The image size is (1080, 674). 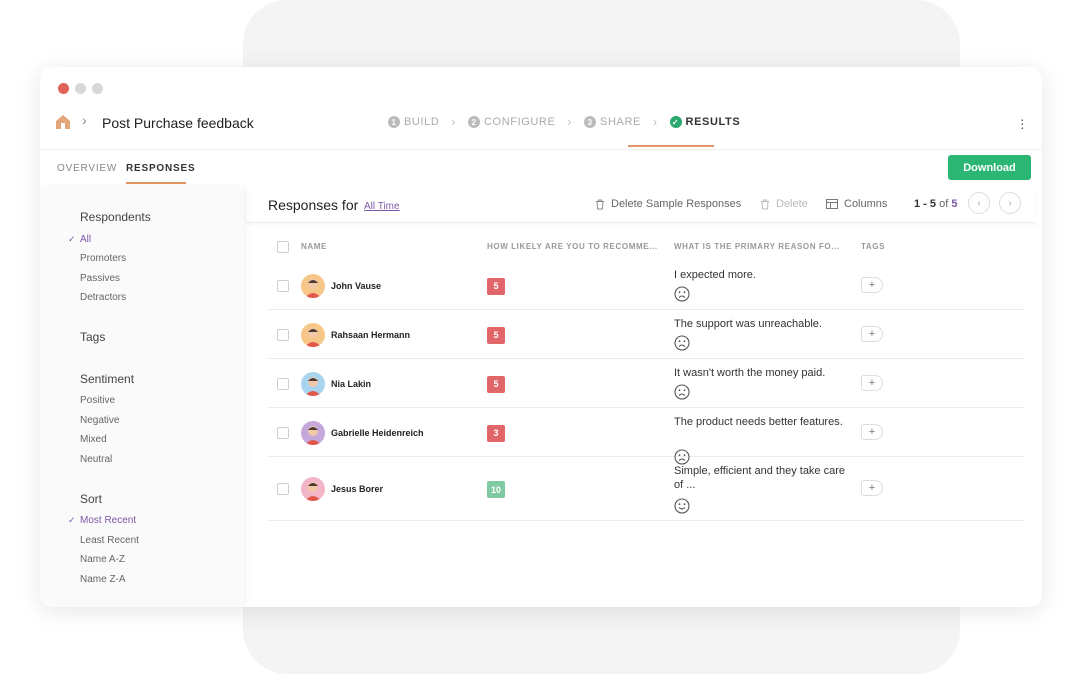 What do you see at coordinates (676, 204) in the screenshot?
I see `delete-sample-label: Delete Sample Responses` at bounding box center [676, 204].